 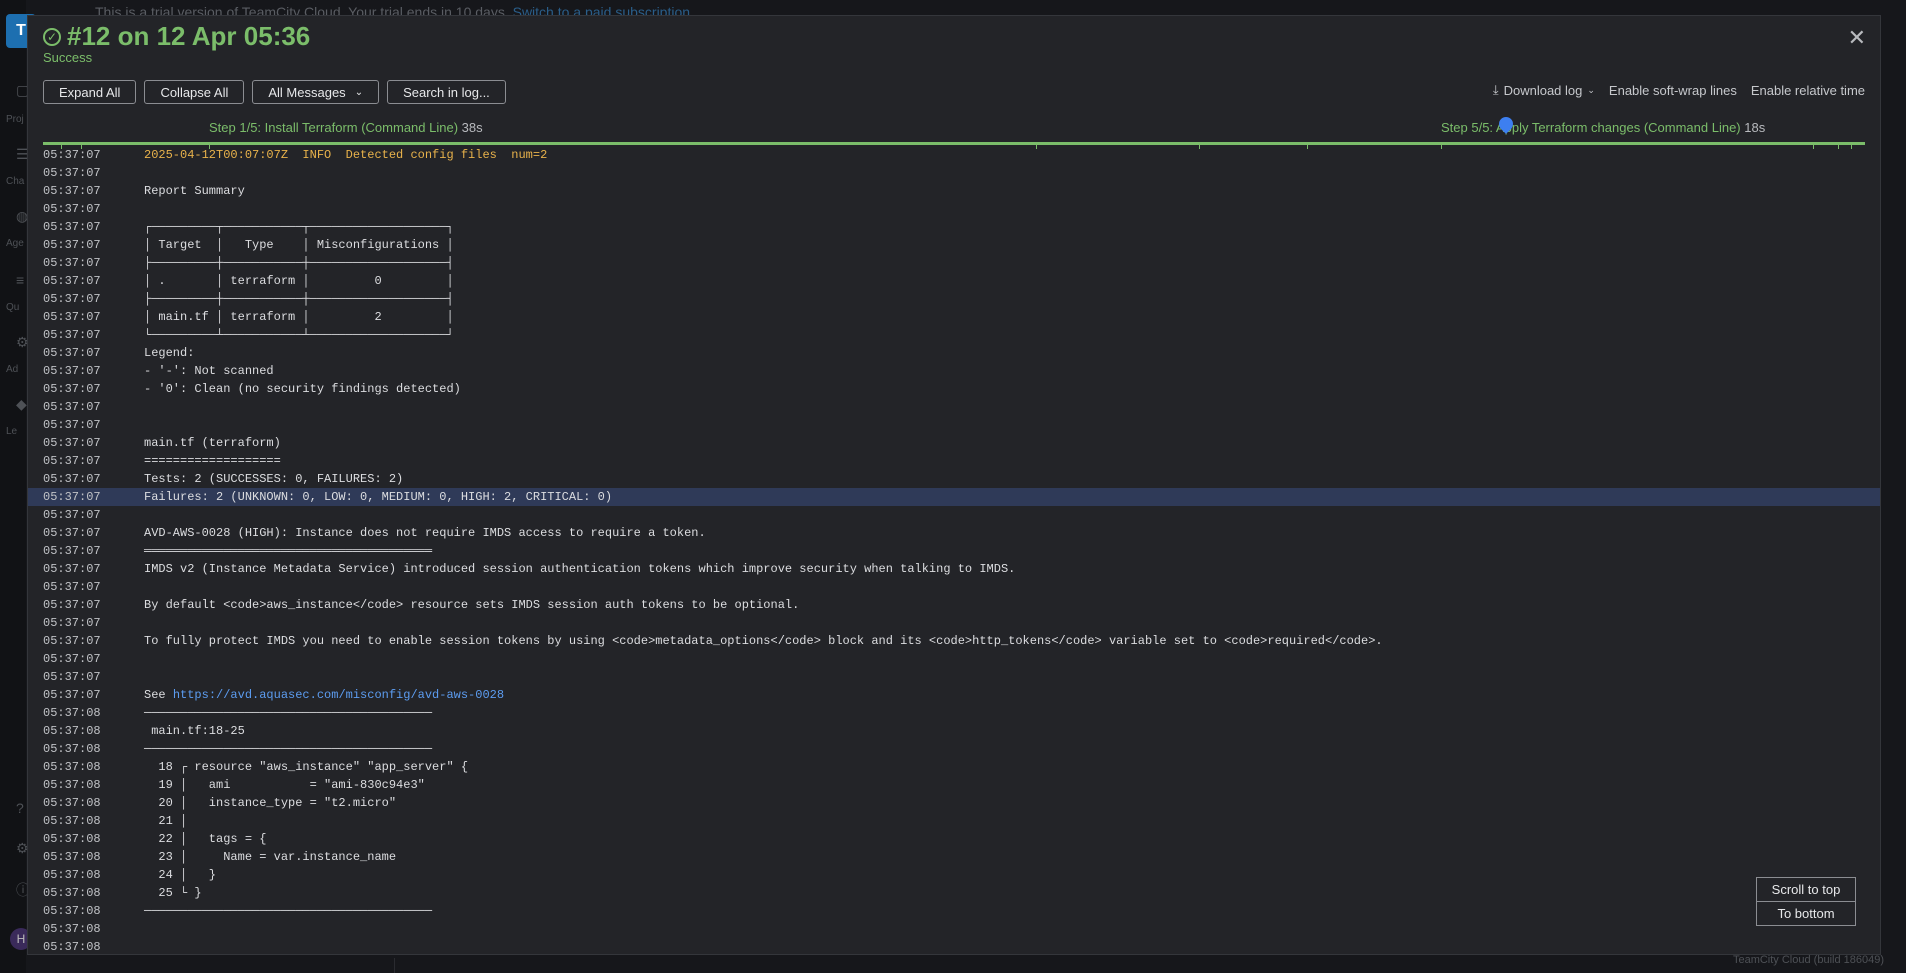 I want to click on download-log-button: ⤓ Download log ⌄, so click(x=1544, y=90).